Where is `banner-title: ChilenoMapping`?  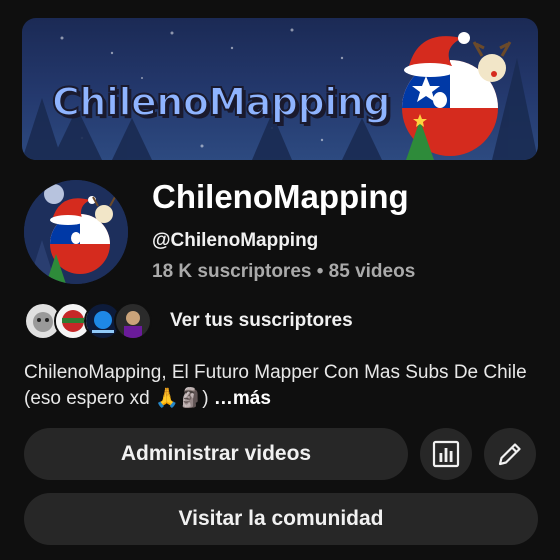
banner-title: ChilenoMapping is located at coordinates (221, 102).